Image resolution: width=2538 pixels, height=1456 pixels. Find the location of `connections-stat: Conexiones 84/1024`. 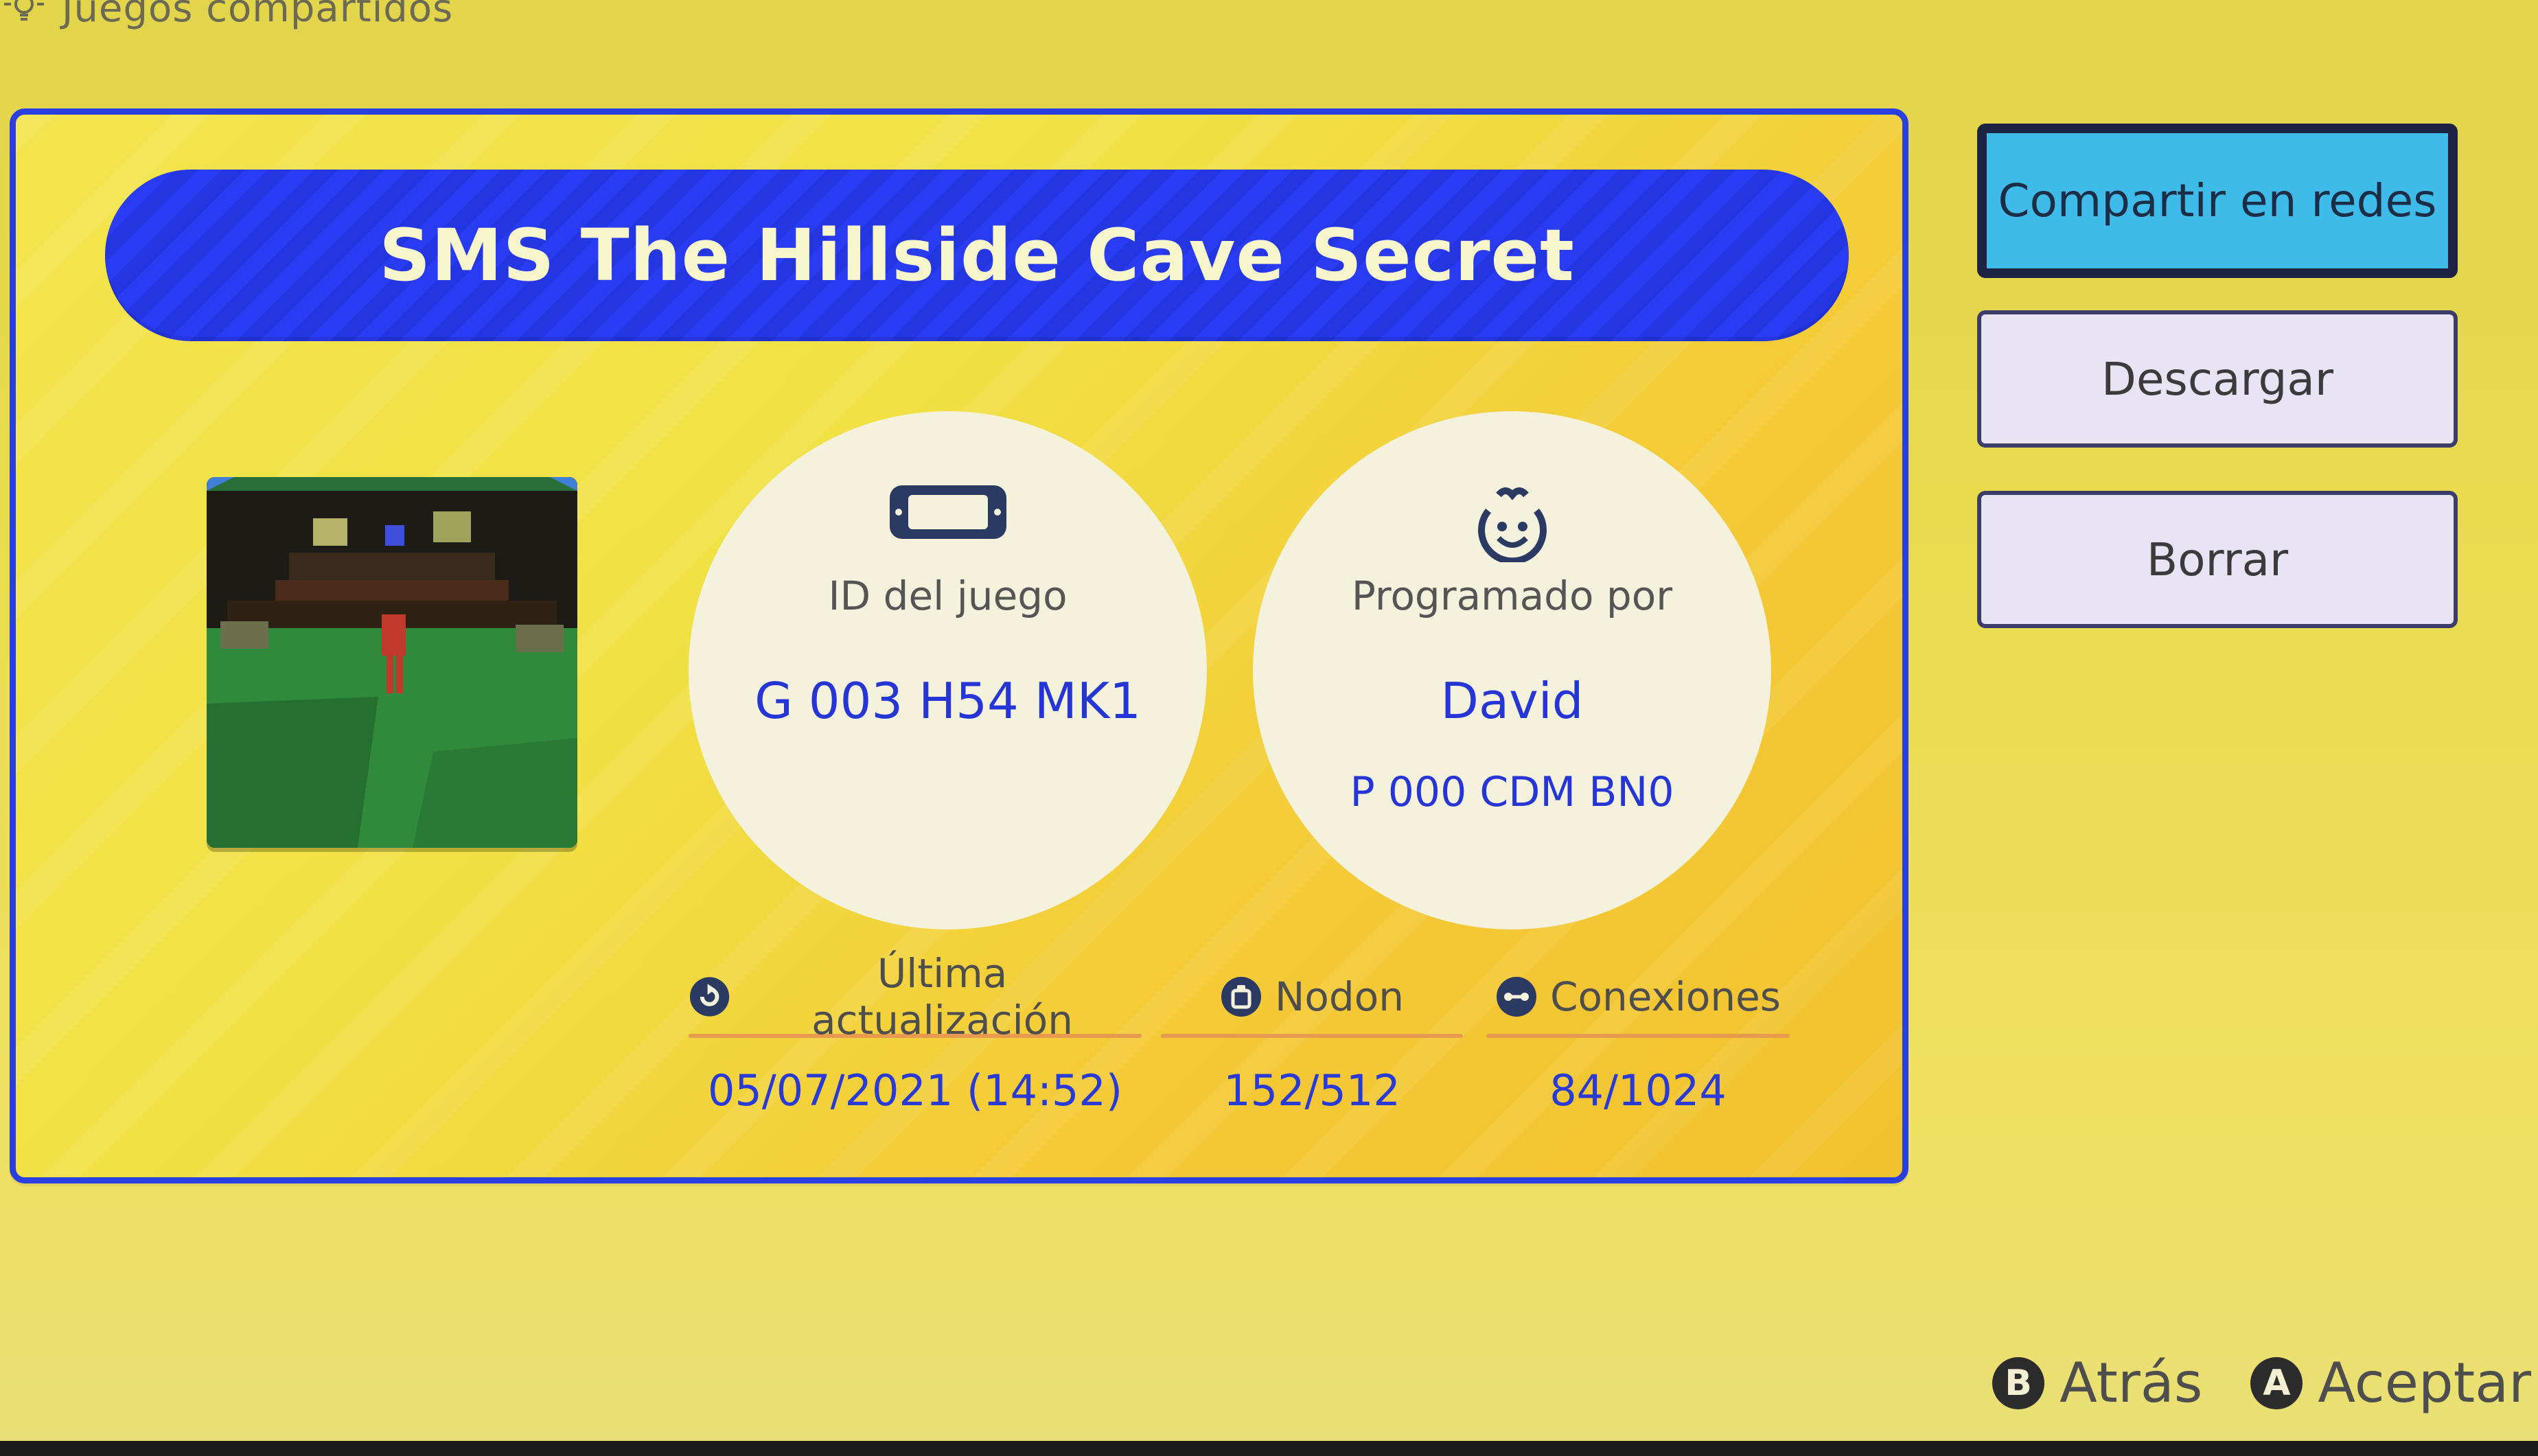

connections-stat: Conexiones 84/1024 is located at coordinates (1638, 1042).